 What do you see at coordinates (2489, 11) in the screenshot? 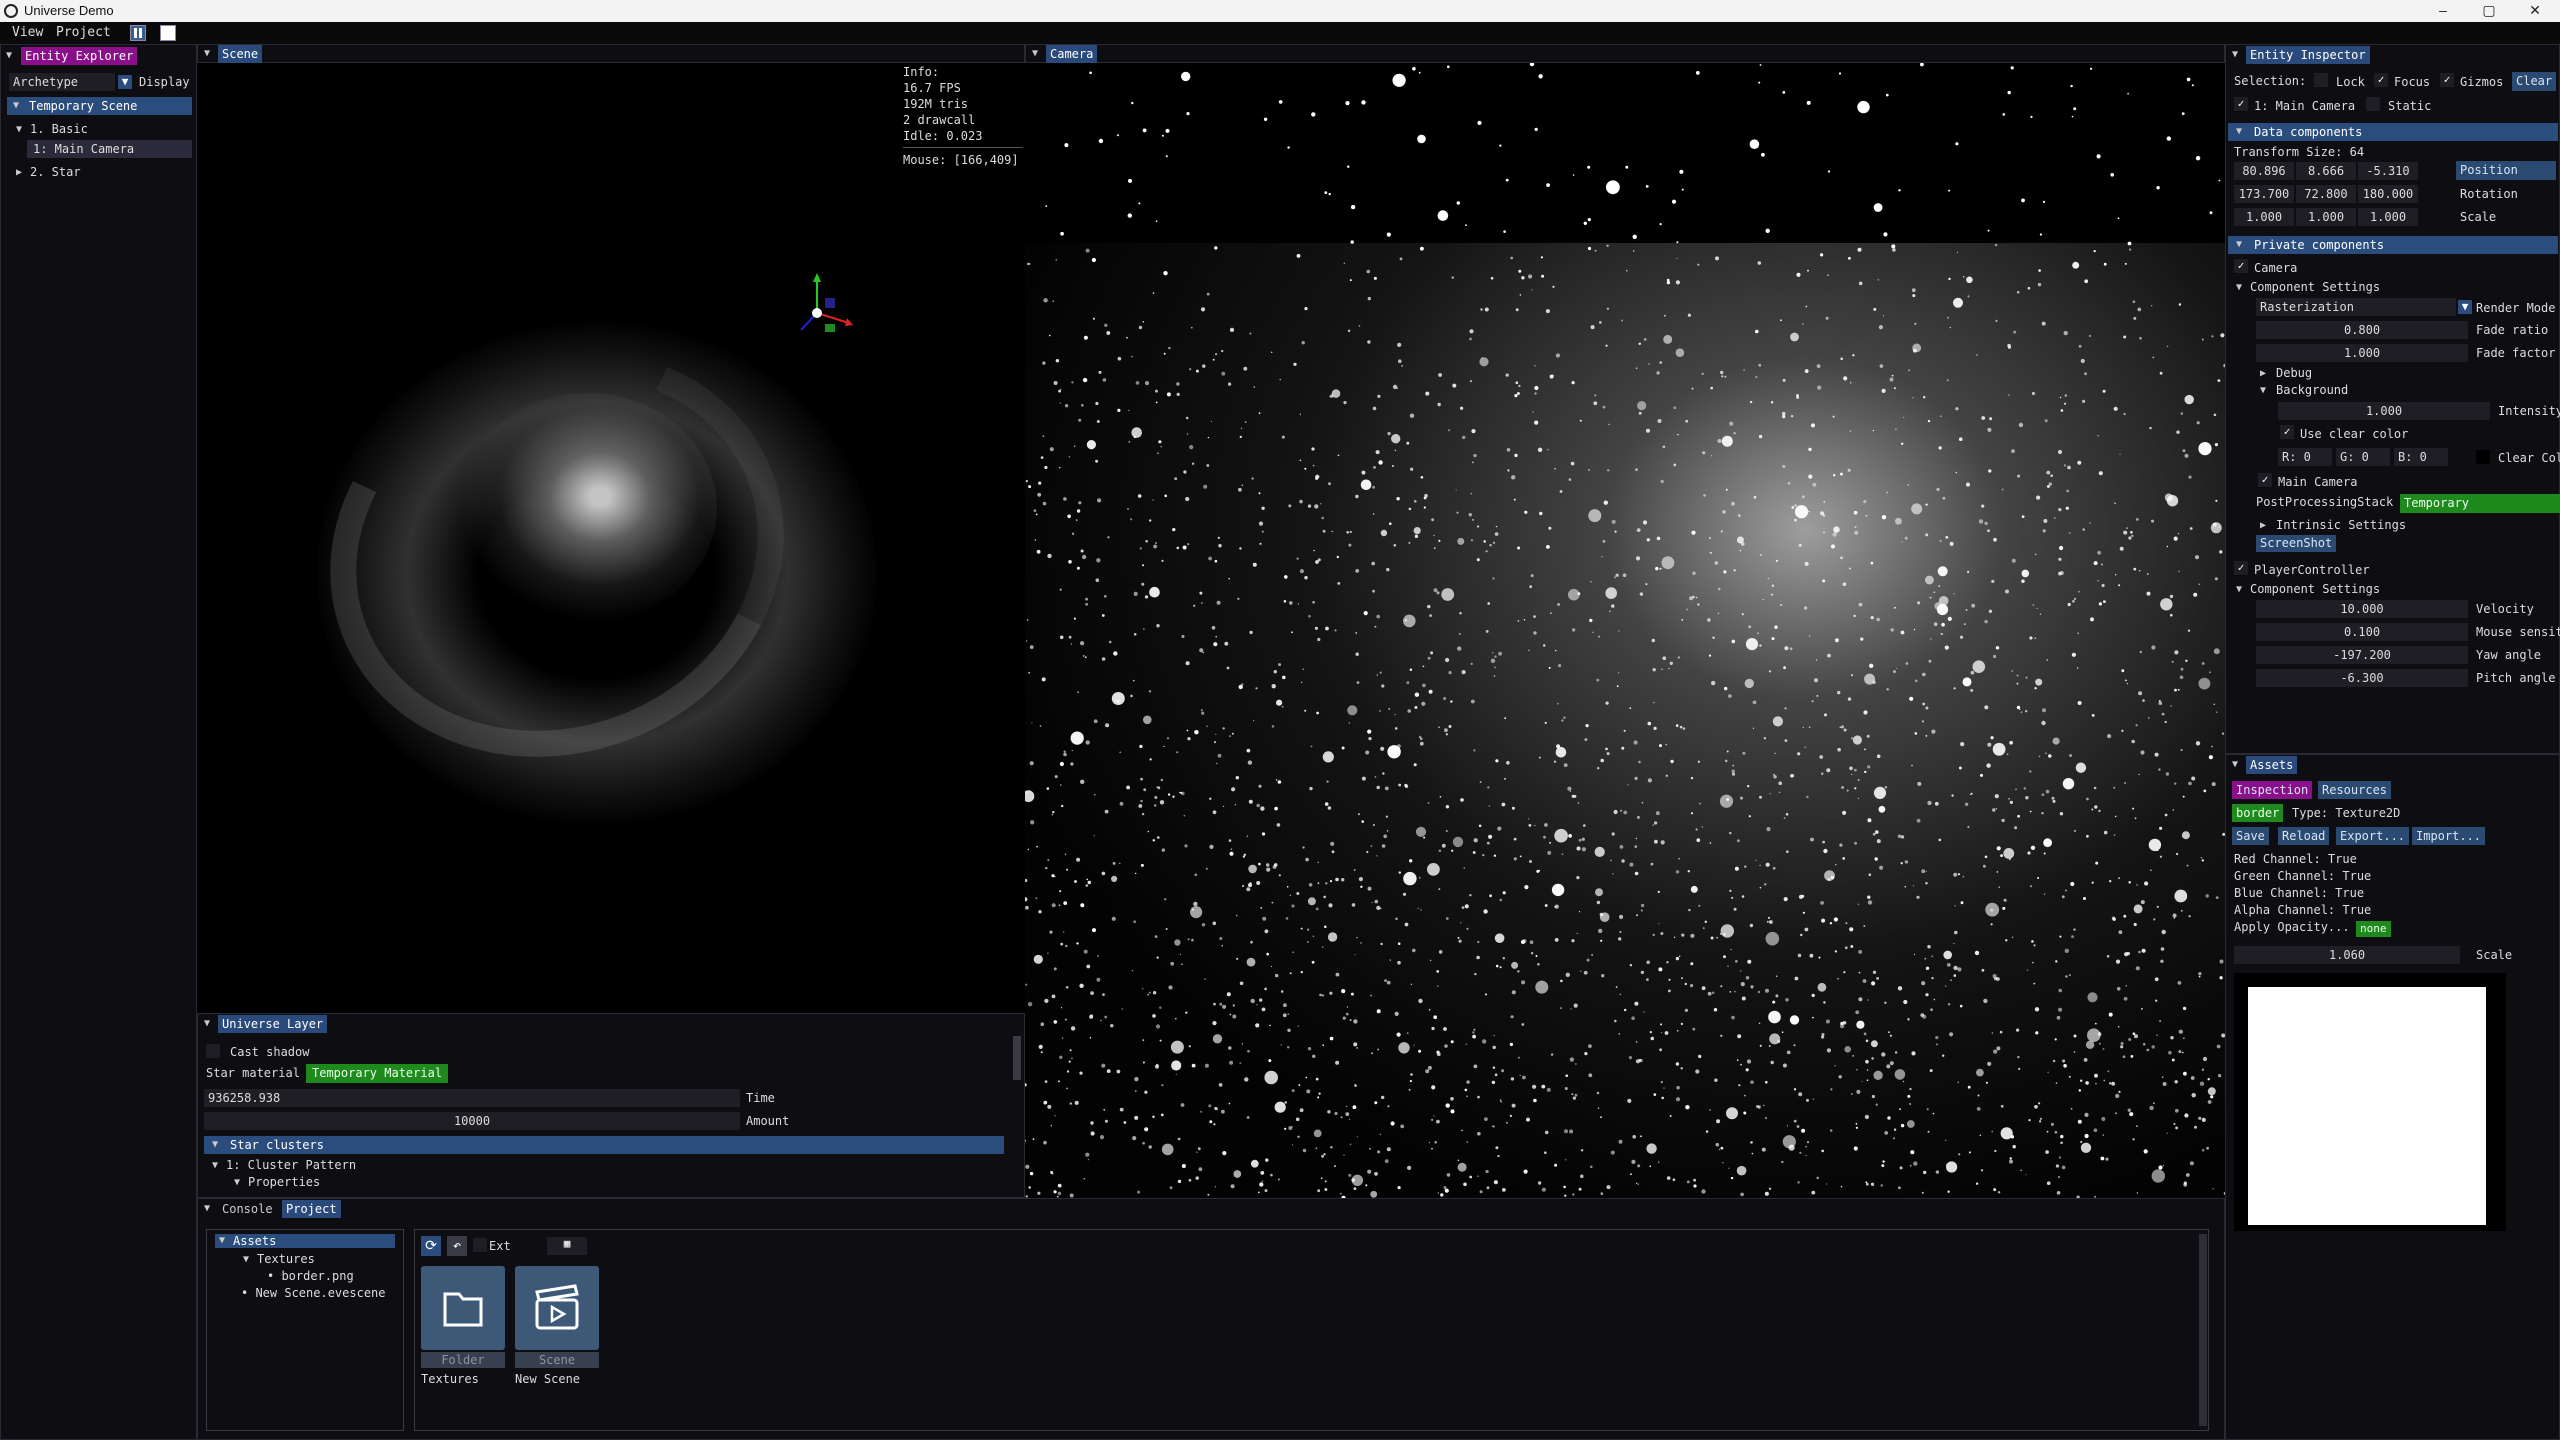
I see `maximize-button: ▢` at bounding box center [2489, 11].